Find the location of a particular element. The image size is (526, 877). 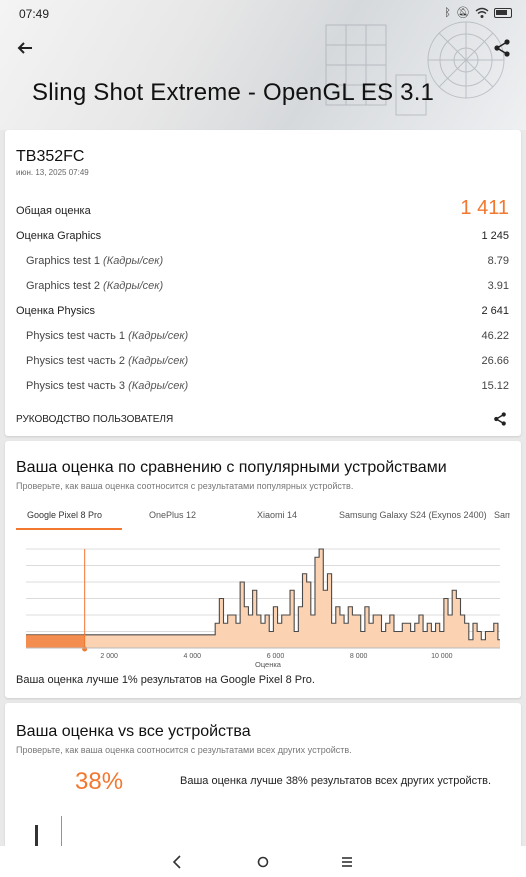

back-nav-icon is located at coordinates (178, 862).